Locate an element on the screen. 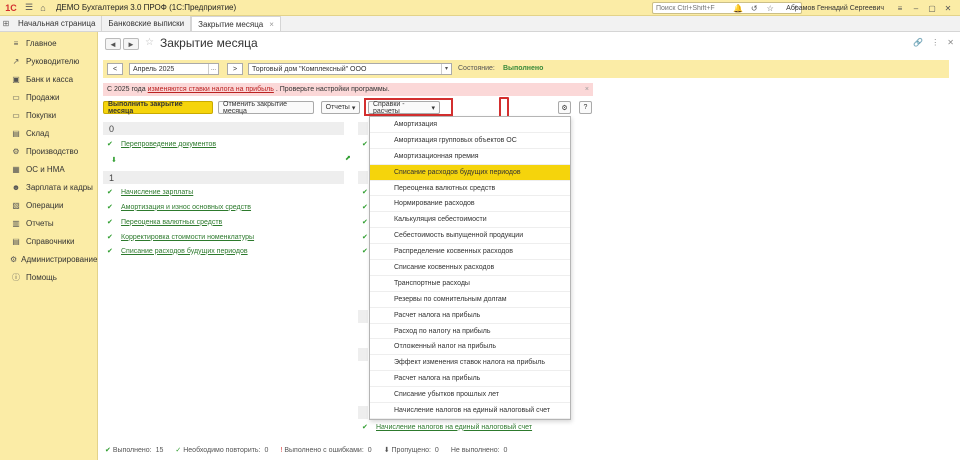  dropdown-menu-item: Отложенный налог на прибыль is located at coordinates (470, 347).